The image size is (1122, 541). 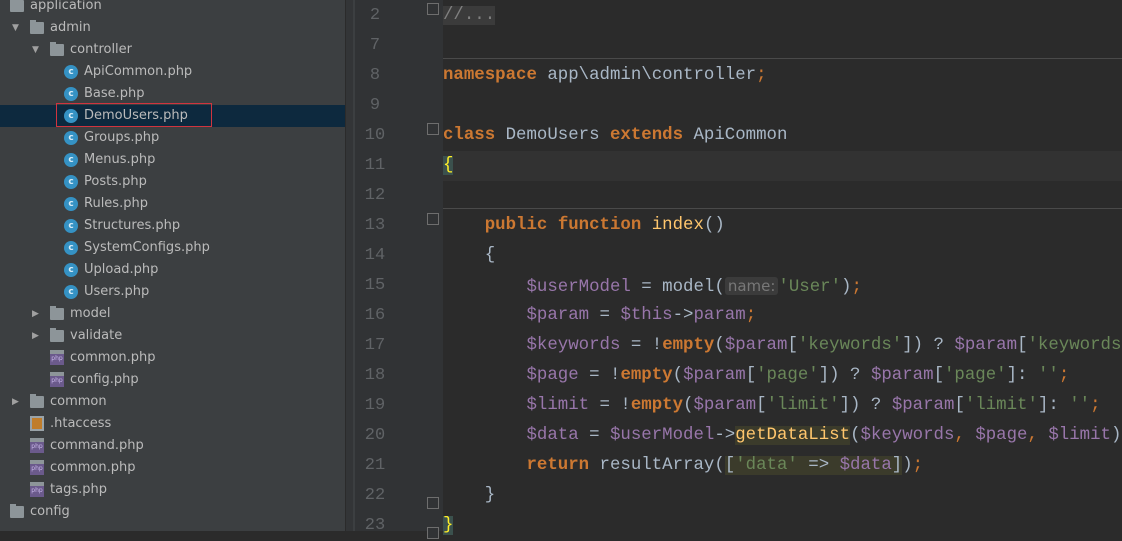 What do you see at coordinates (80, 424) in the screenshot?
I see `tree-item-label: .htaccess` at bounding box center [80, 424].